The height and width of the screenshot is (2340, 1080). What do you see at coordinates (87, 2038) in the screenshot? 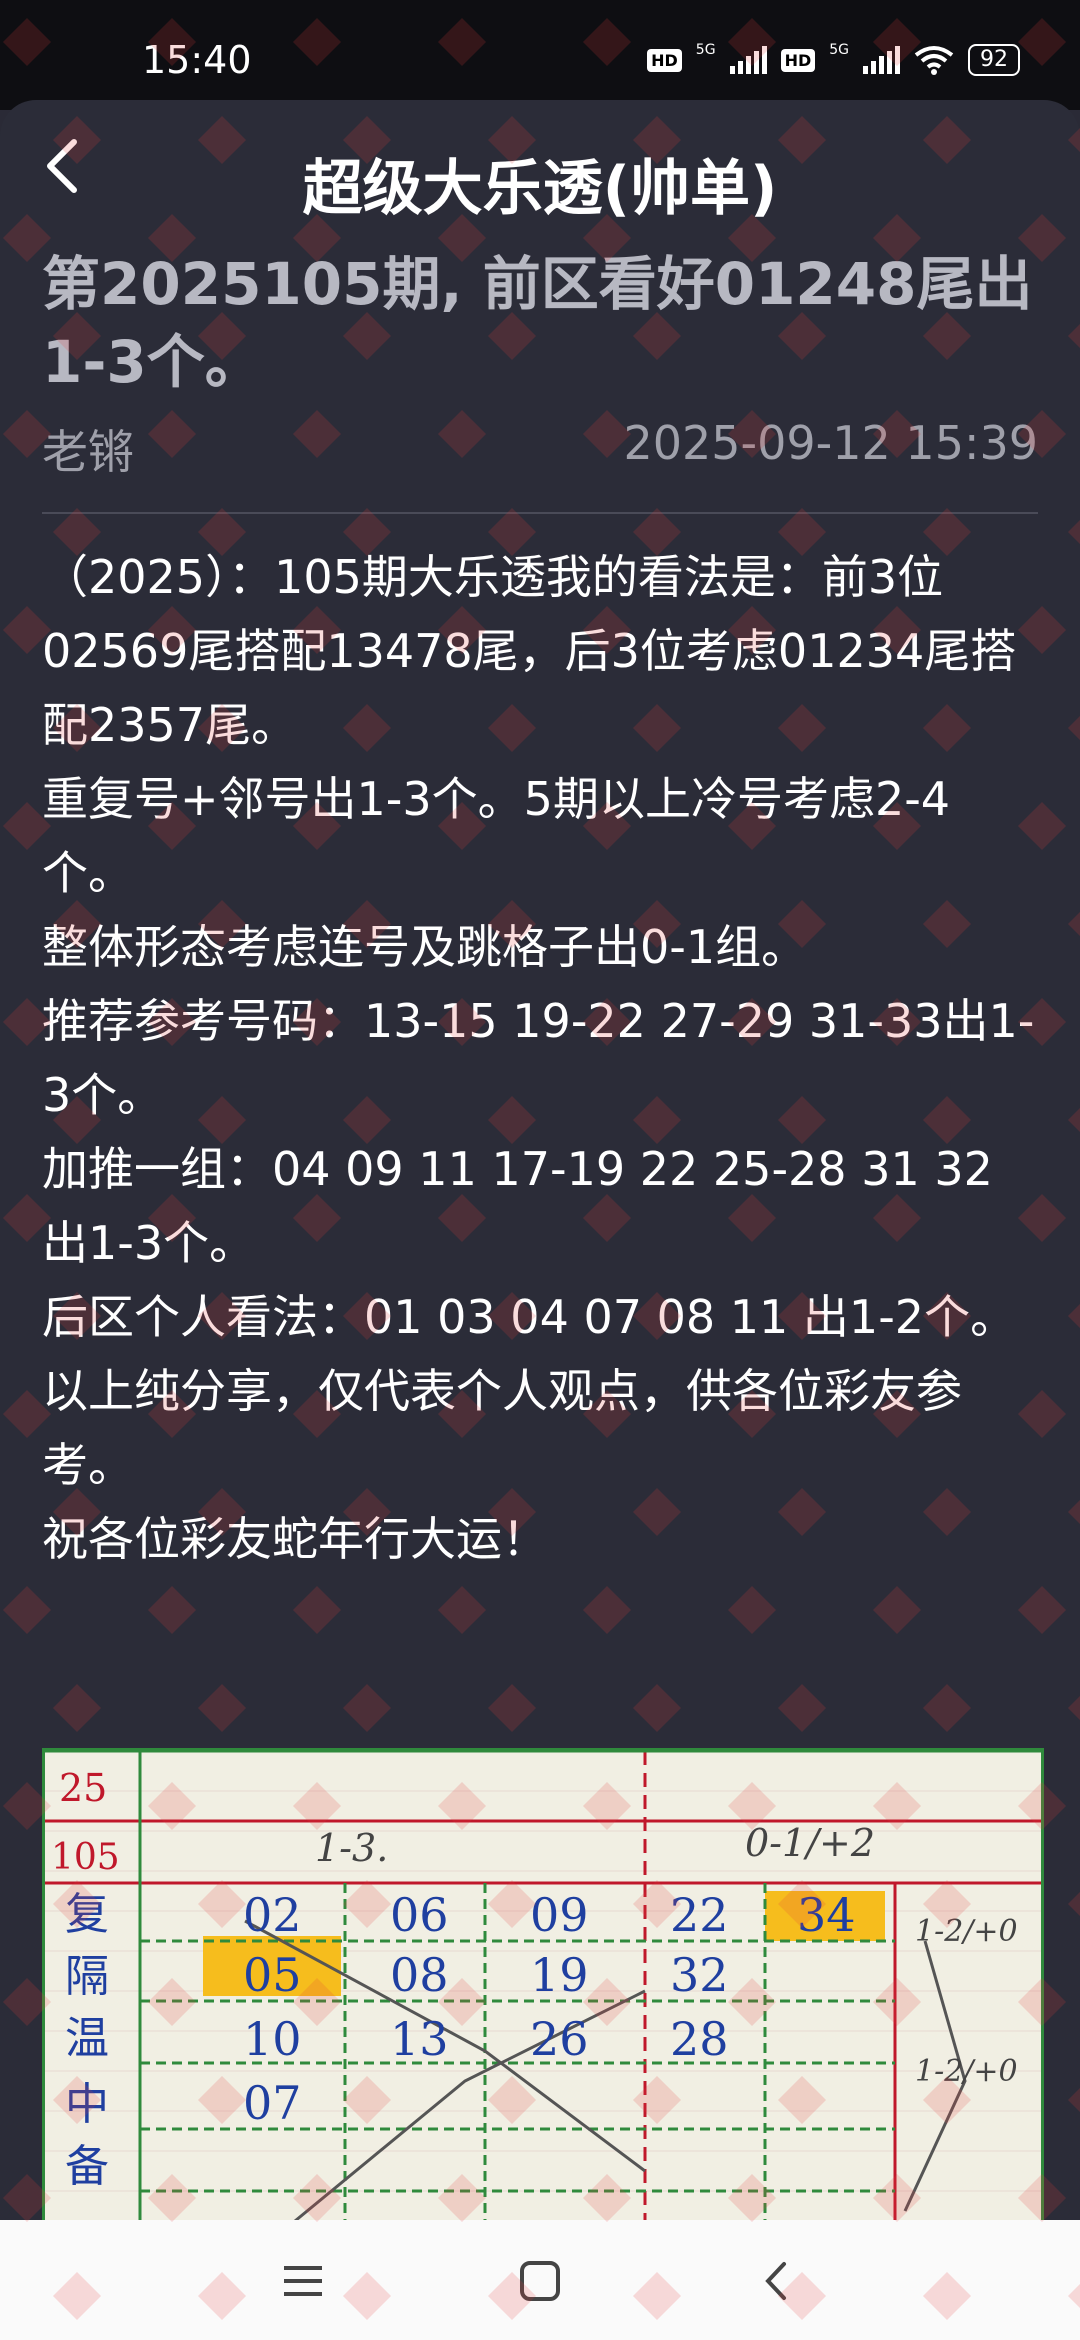
I see `sheet-row-label: 温` at bounding box center [87, 2038].